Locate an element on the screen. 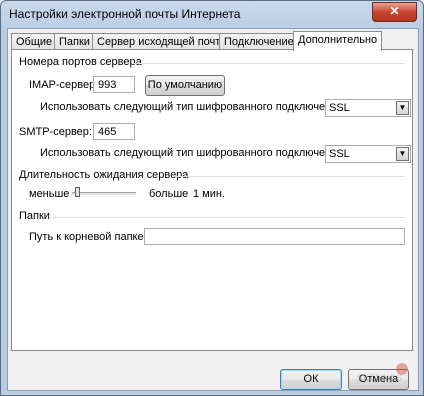  window-title: Настройки электронной почты Интернета is located at coordinates (125, 14).